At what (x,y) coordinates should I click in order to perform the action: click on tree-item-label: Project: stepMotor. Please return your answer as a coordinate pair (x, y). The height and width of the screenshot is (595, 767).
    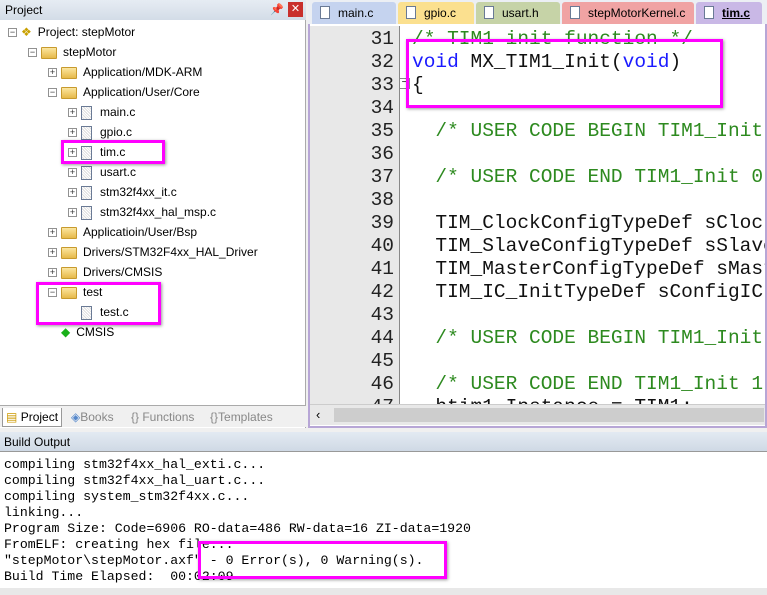
    Looking at the image, I should click on (86, 32).